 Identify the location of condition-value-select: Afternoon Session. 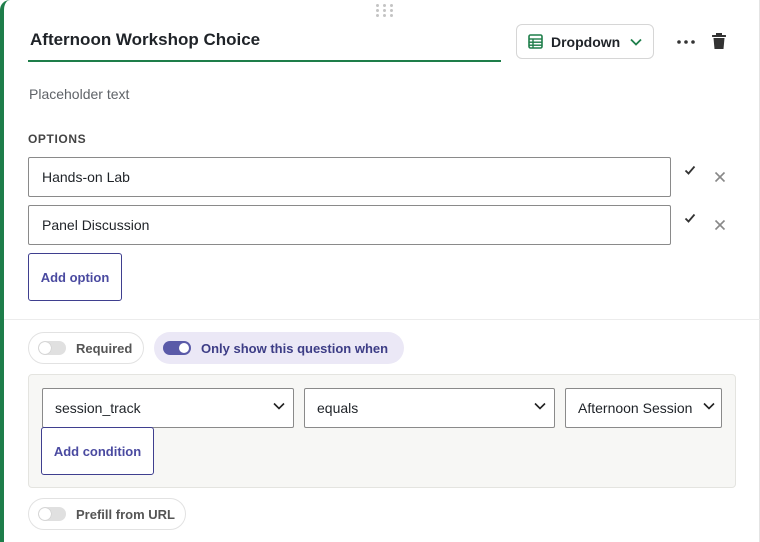
(643, 408).